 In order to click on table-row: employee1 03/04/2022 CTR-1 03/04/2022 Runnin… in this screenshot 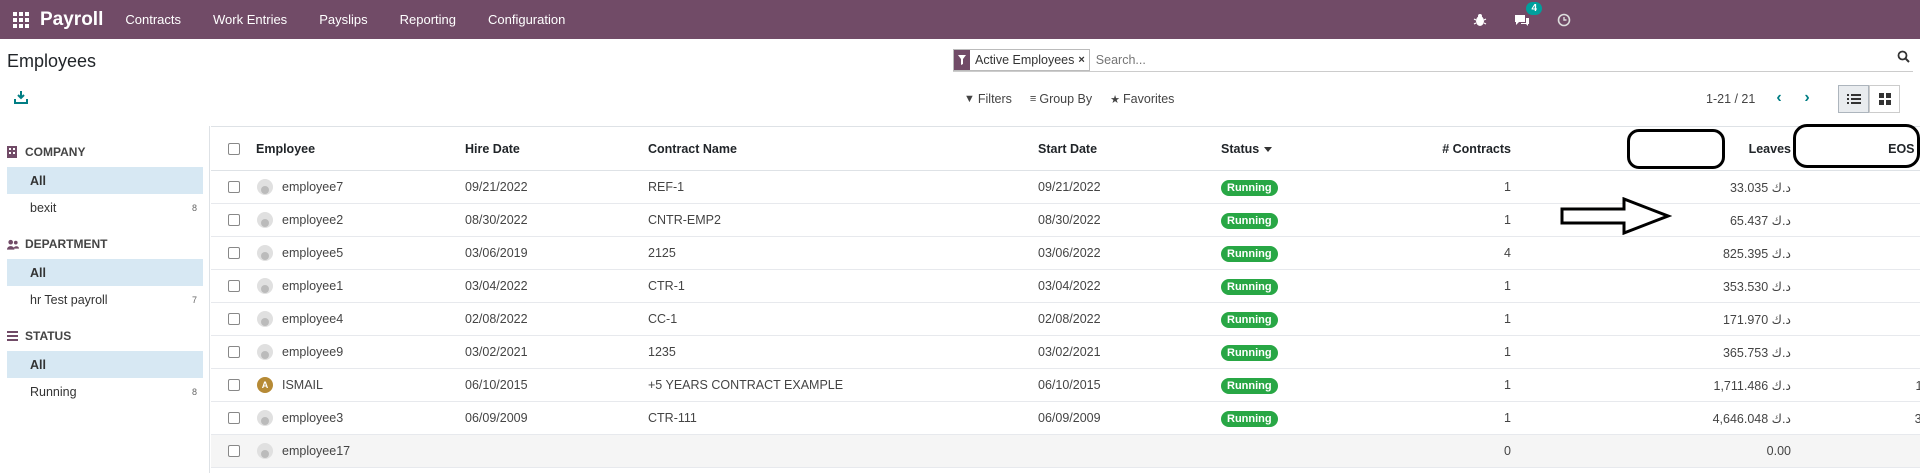, I will do `click(1065, 286)`.